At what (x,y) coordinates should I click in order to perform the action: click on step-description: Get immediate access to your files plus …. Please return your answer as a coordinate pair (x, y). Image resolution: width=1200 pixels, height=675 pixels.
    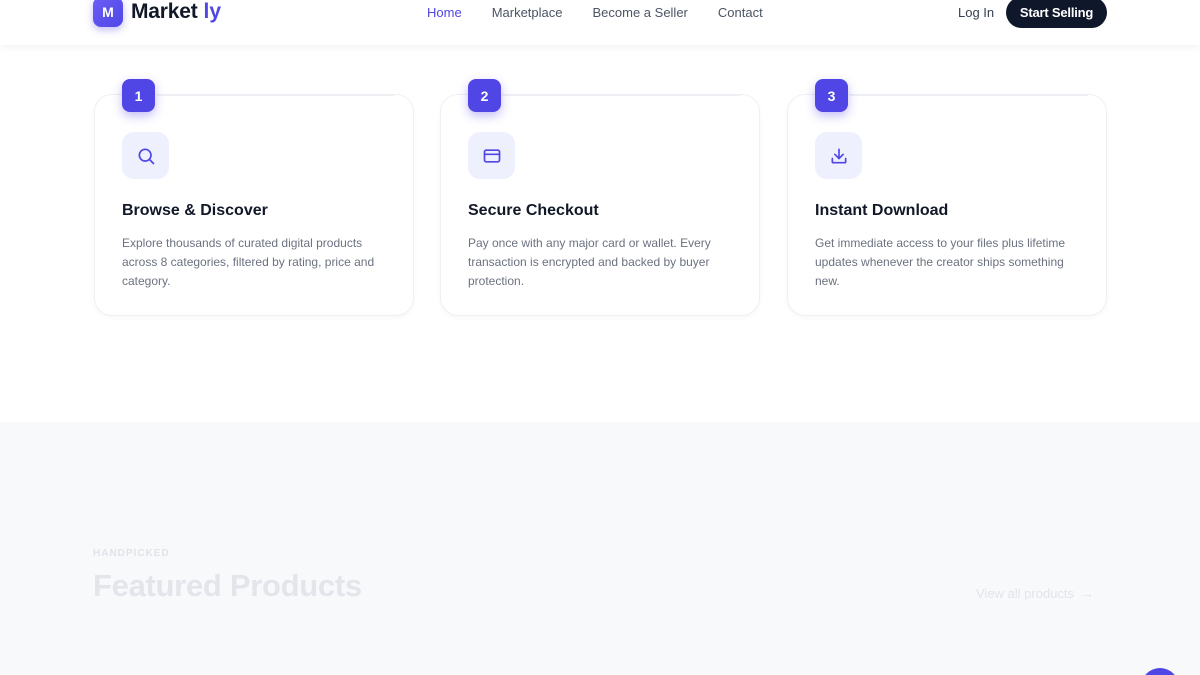
    Looking at the image, I should click on (940, 262).